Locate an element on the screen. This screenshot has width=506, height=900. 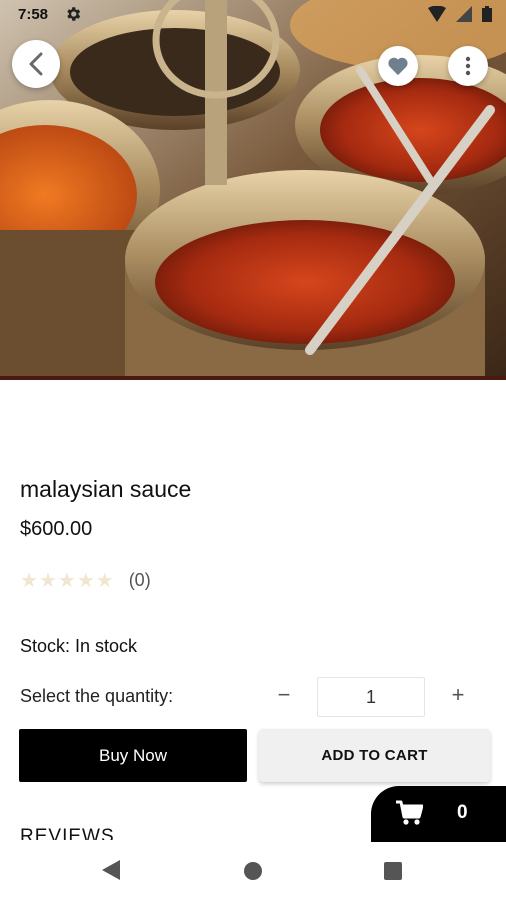
more-vert-icon is located at coordinates (468, 66).